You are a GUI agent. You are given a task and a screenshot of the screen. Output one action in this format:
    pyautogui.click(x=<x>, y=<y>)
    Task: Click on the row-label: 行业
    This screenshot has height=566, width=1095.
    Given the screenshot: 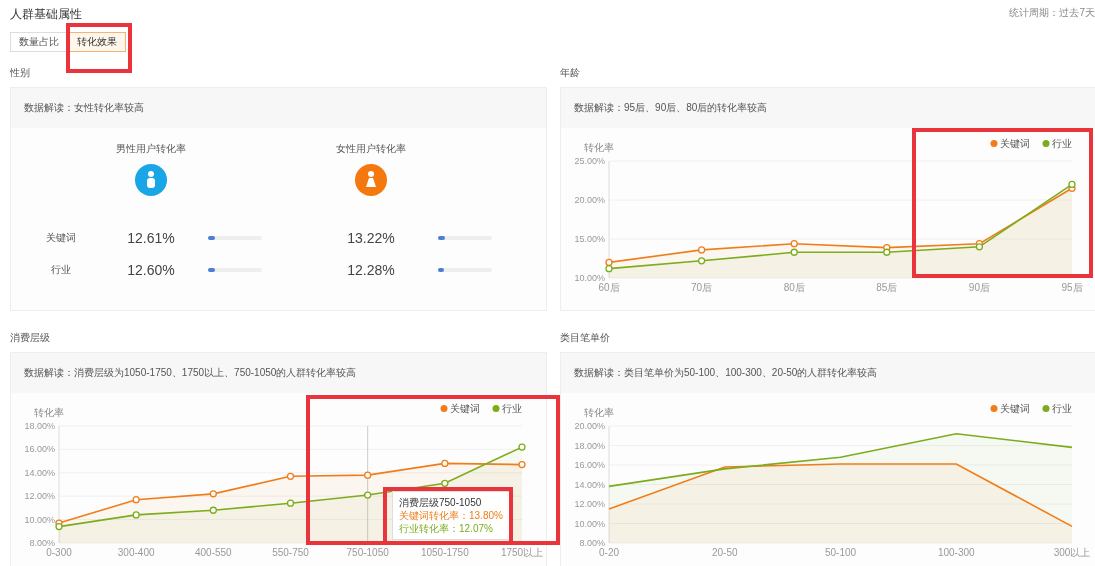 What is the action you would take?
    pyautogui.click(x=61, y=270)
    